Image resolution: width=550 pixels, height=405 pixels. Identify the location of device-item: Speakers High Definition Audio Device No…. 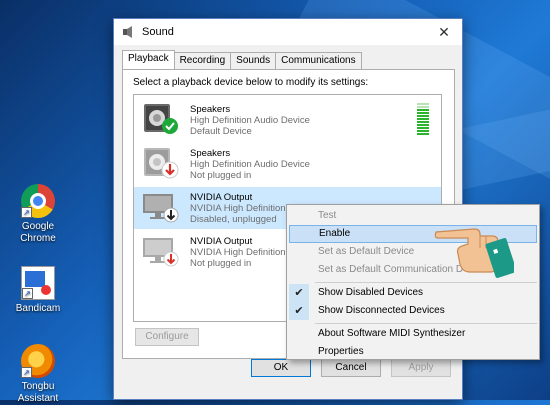
(287, 164).